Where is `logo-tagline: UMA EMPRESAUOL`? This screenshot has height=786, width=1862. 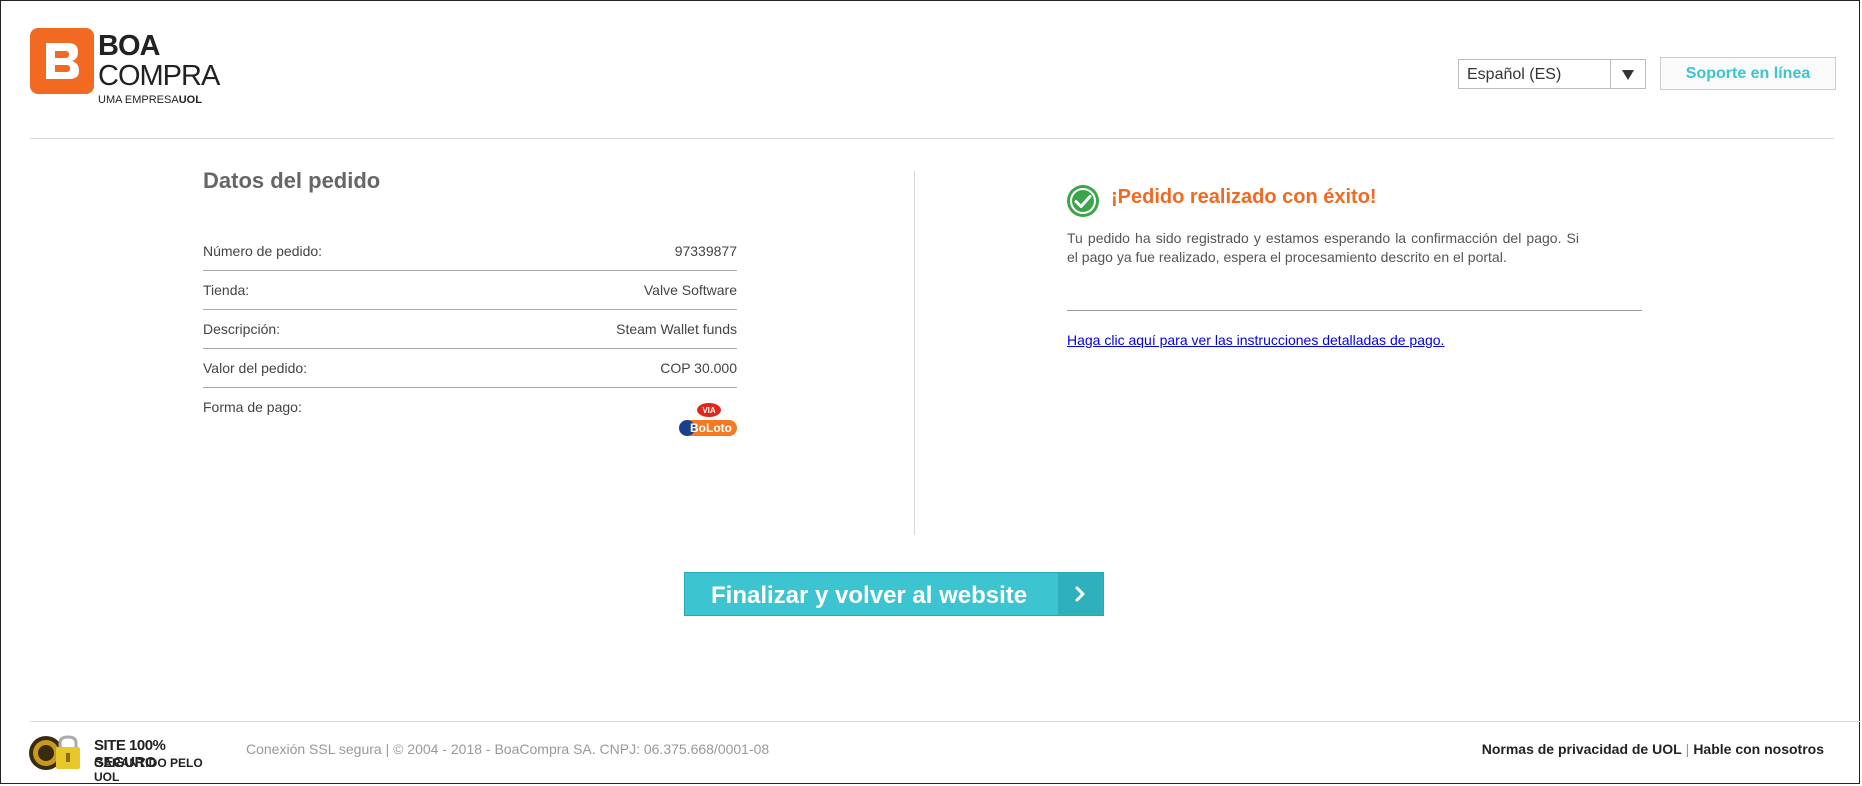
logo-tagline: UMA EMPRESAUOL is located at coordinates (150, 100).